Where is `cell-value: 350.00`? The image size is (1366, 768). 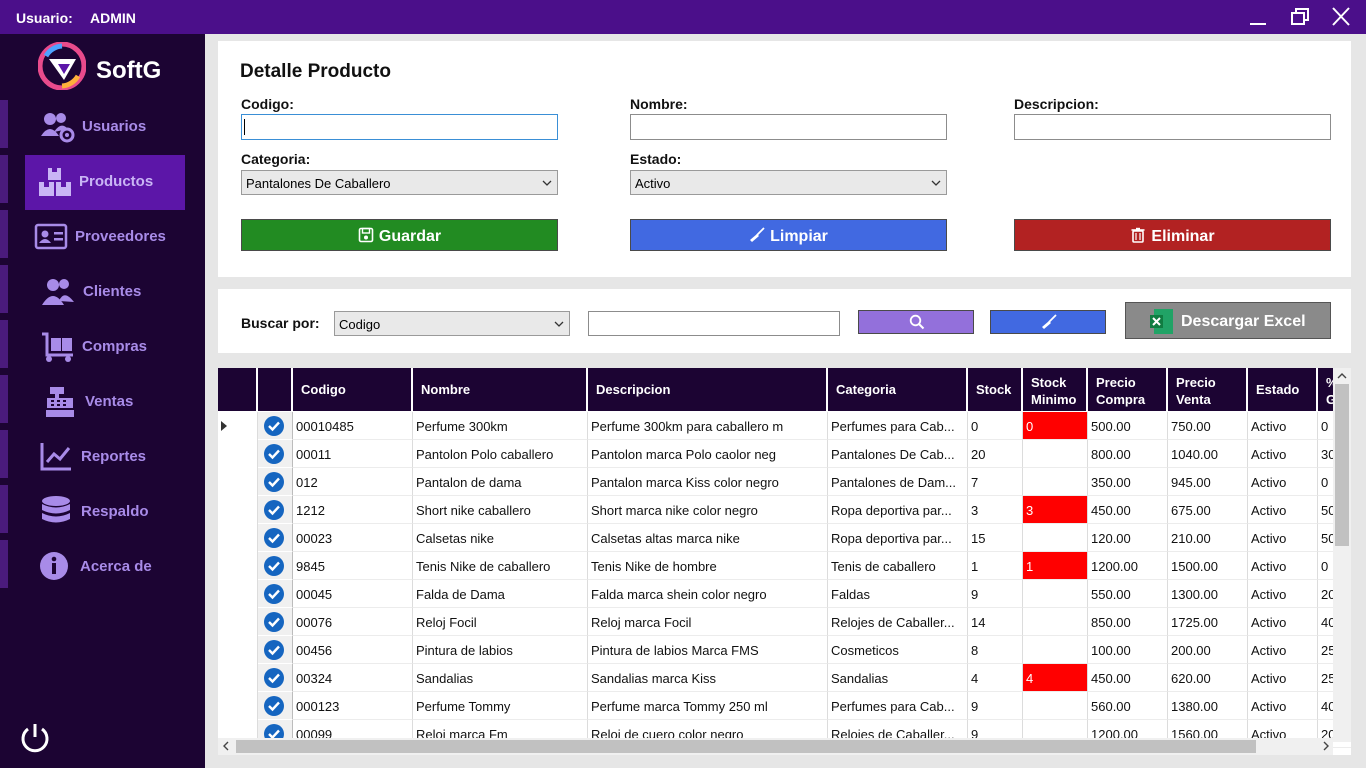
cell-value: 350.00 is located at coordinates (1111, 482).